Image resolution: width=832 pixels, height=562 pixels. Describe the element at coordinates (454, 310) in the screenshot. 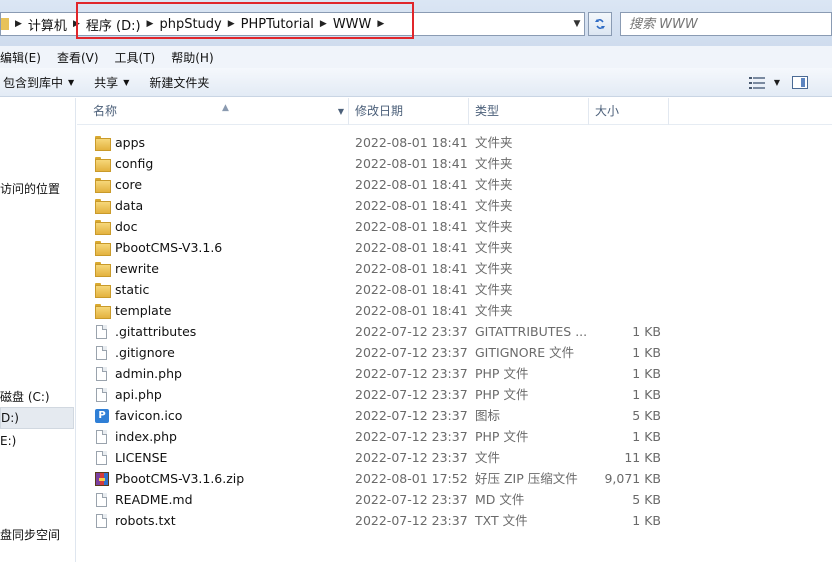

I see `file-row: template 2022-08-01 18:41 文件夹` at that location.